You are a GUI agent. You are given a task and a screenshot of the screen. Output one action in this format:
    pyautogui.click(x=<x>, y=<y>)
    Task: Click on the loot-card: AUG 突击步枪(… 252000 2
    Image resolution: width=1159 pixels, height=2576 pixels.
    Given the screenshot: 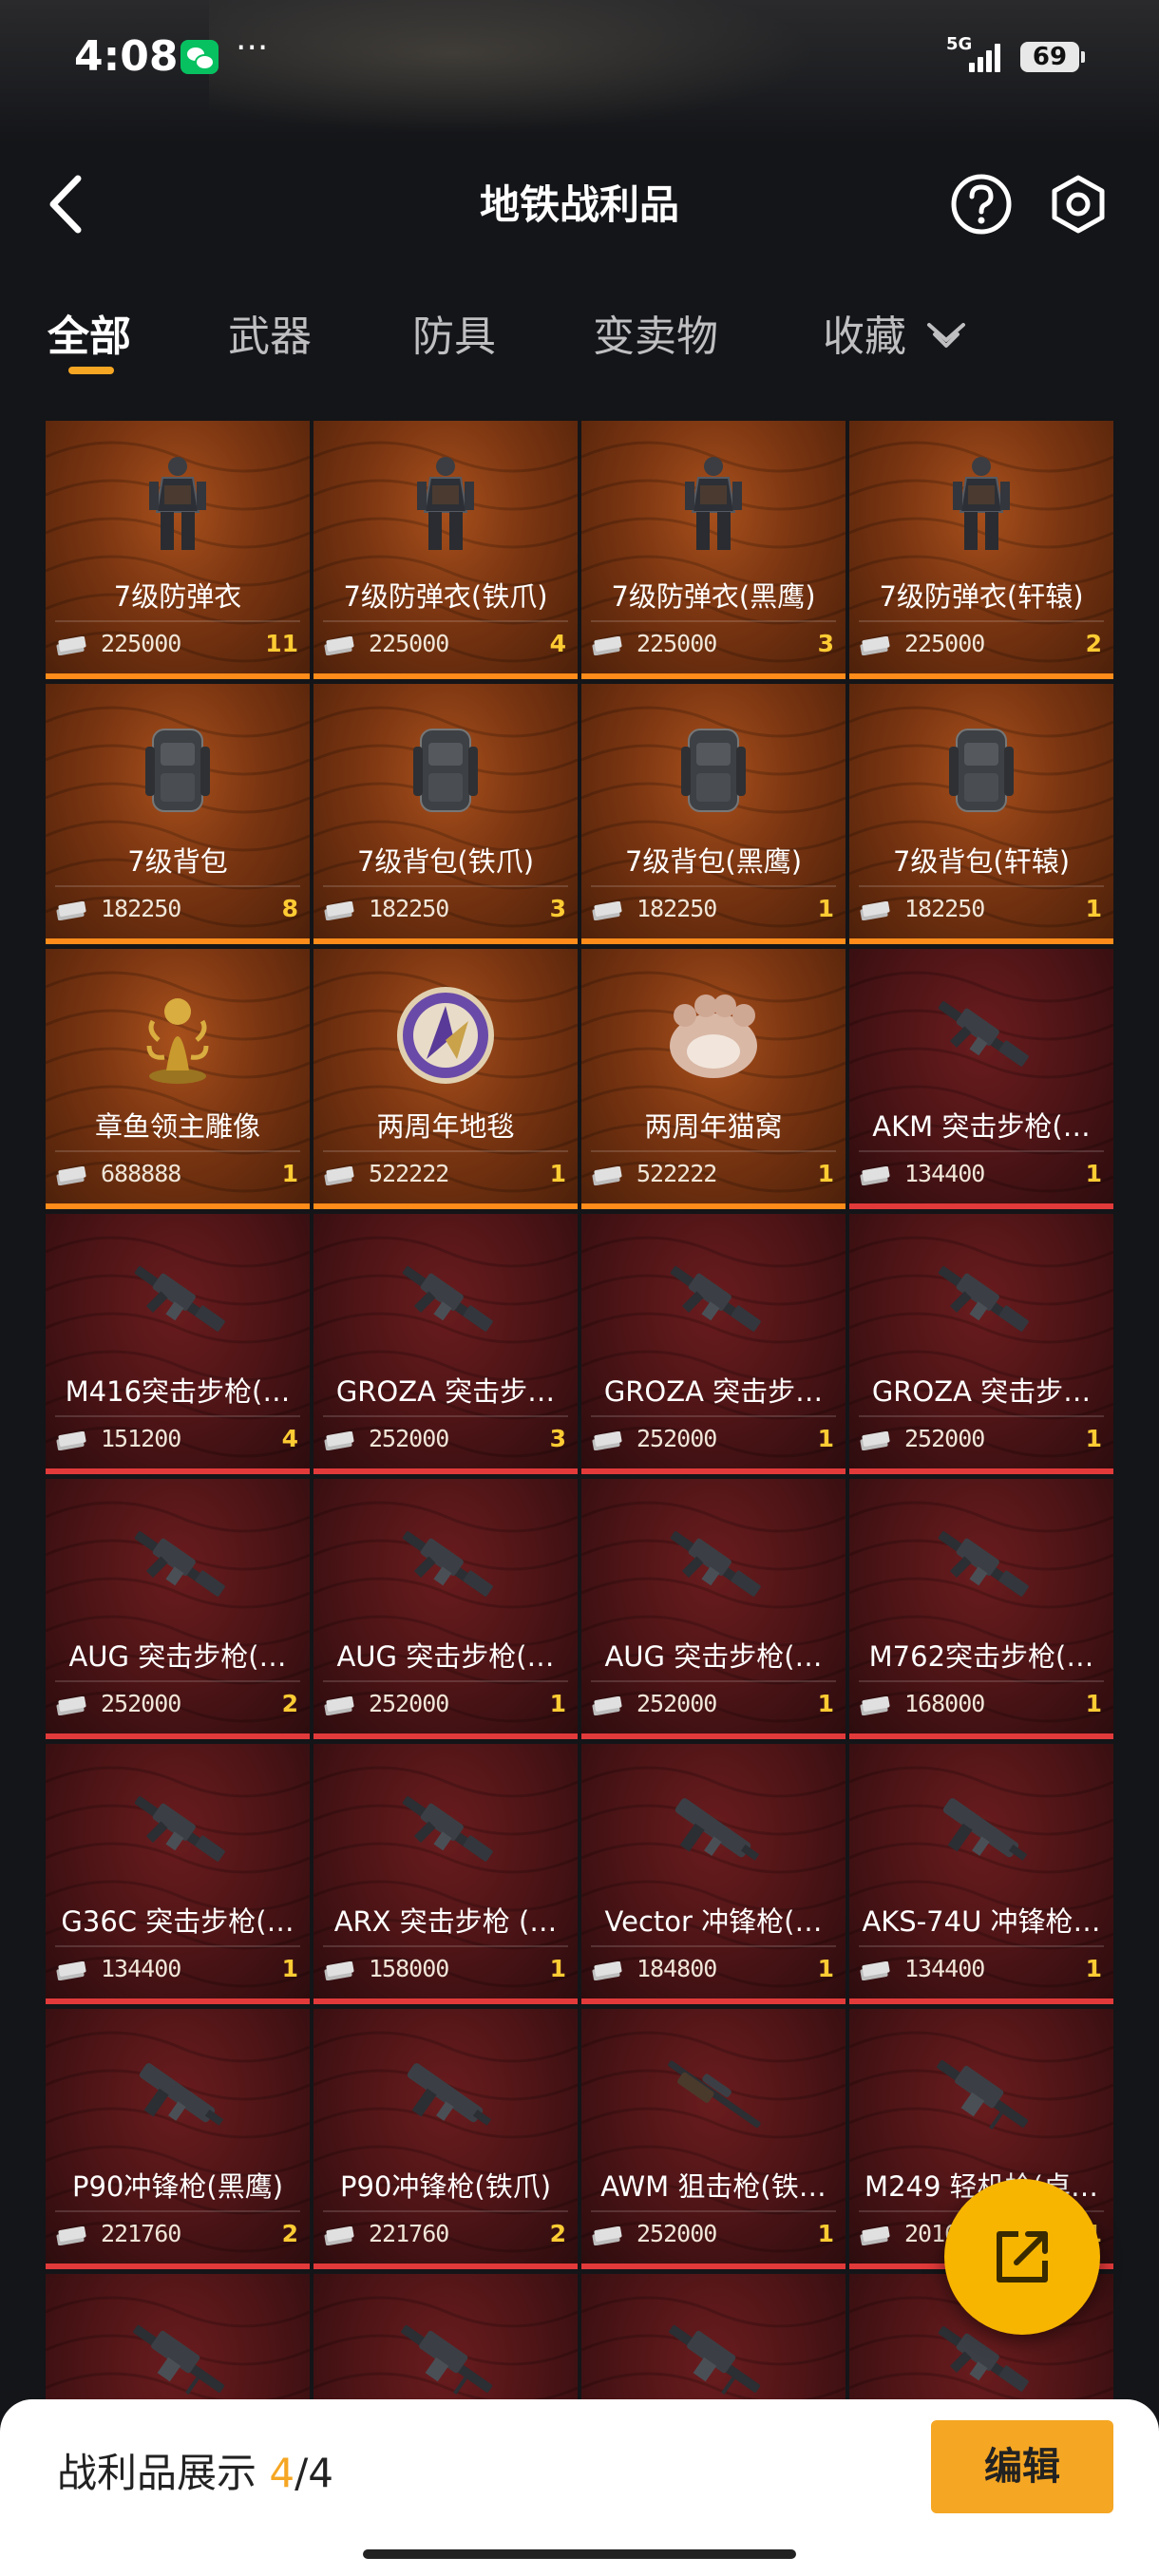 What is the action you would take?
    pyautogui.click(x=178, y=1609)
    